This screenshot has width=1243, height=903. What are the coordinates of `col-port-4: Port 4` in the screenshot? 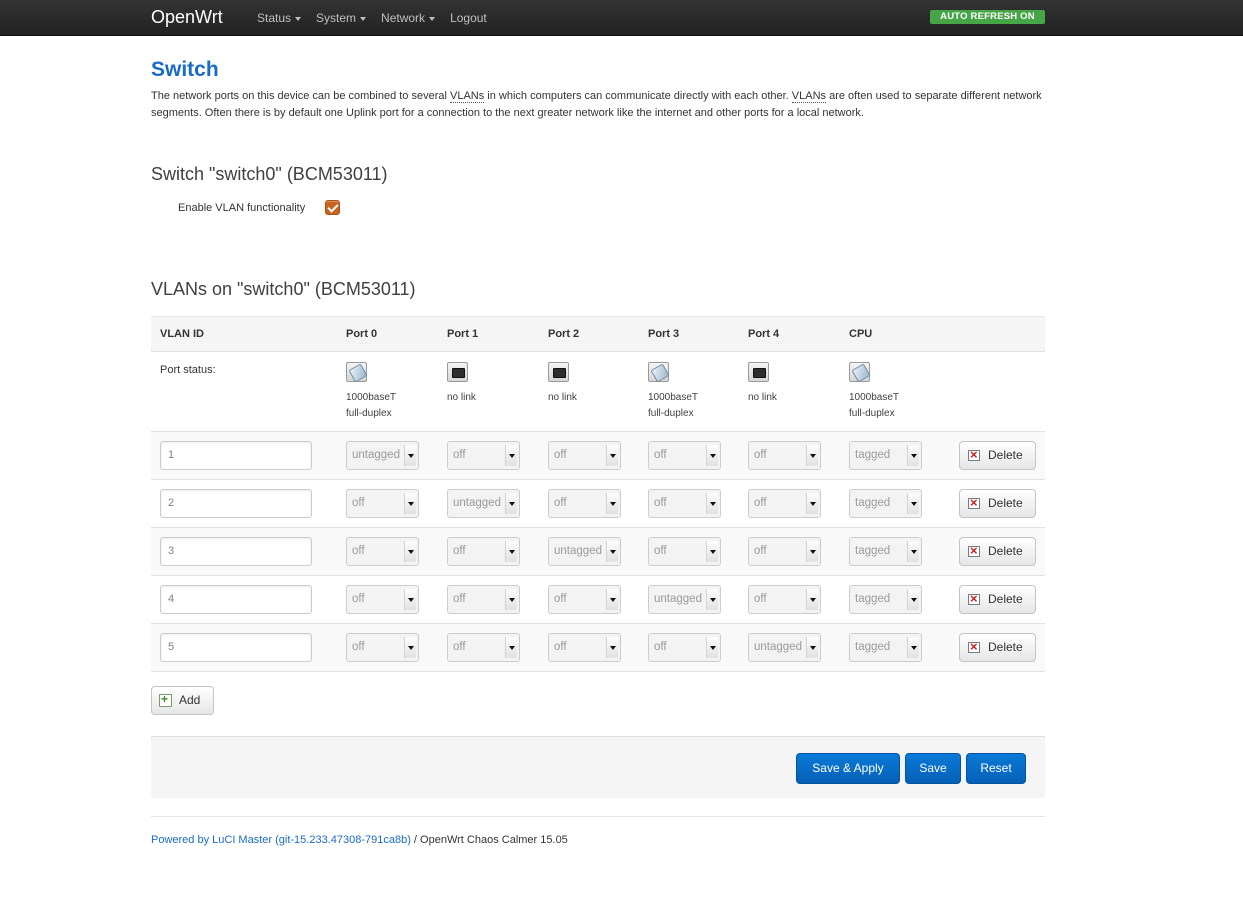 It's located at (764, 334).